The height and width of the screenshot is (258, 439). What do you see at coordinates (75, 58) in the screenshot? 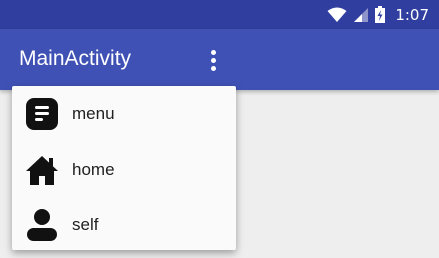
I see `app-title: MainActivity` at bounding box center [75, 58].